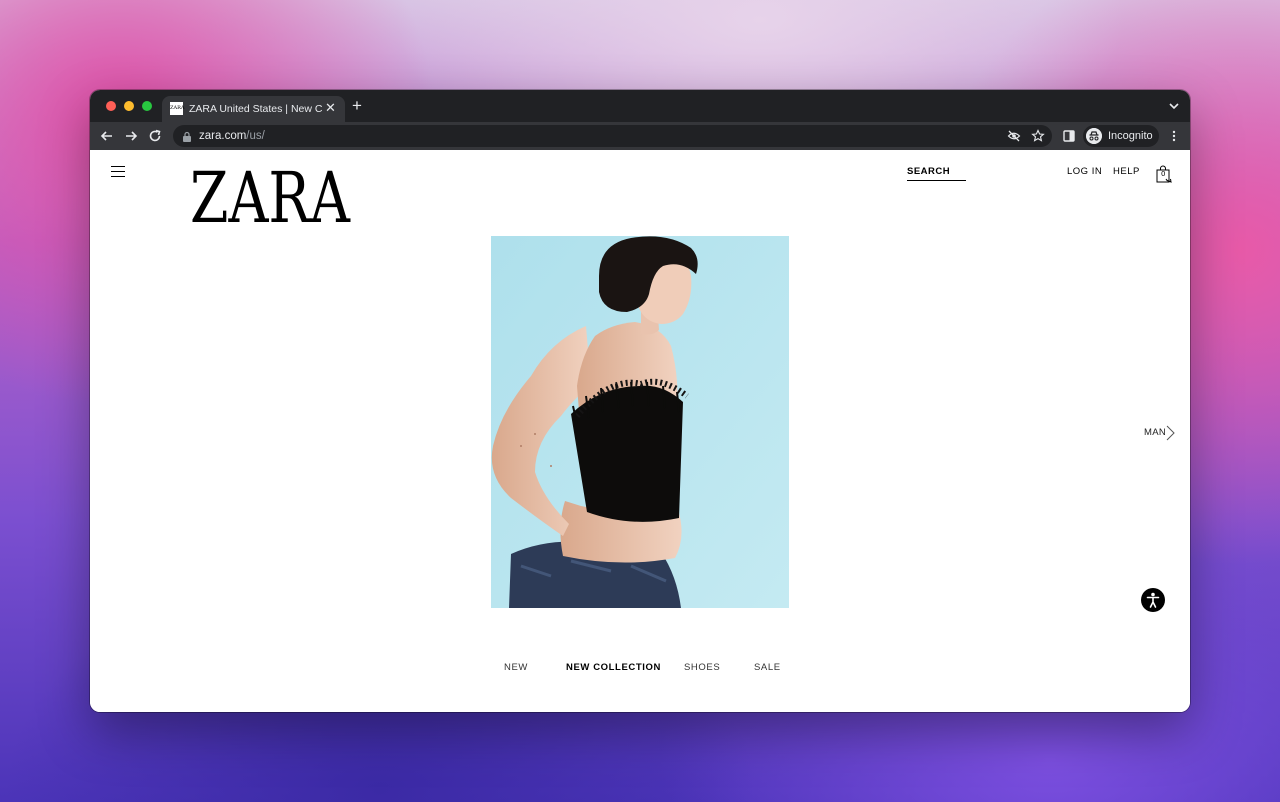 The width and height of the screenshot is (1280, 802). I want to click on man-label: MAN, so click(1155, 432).